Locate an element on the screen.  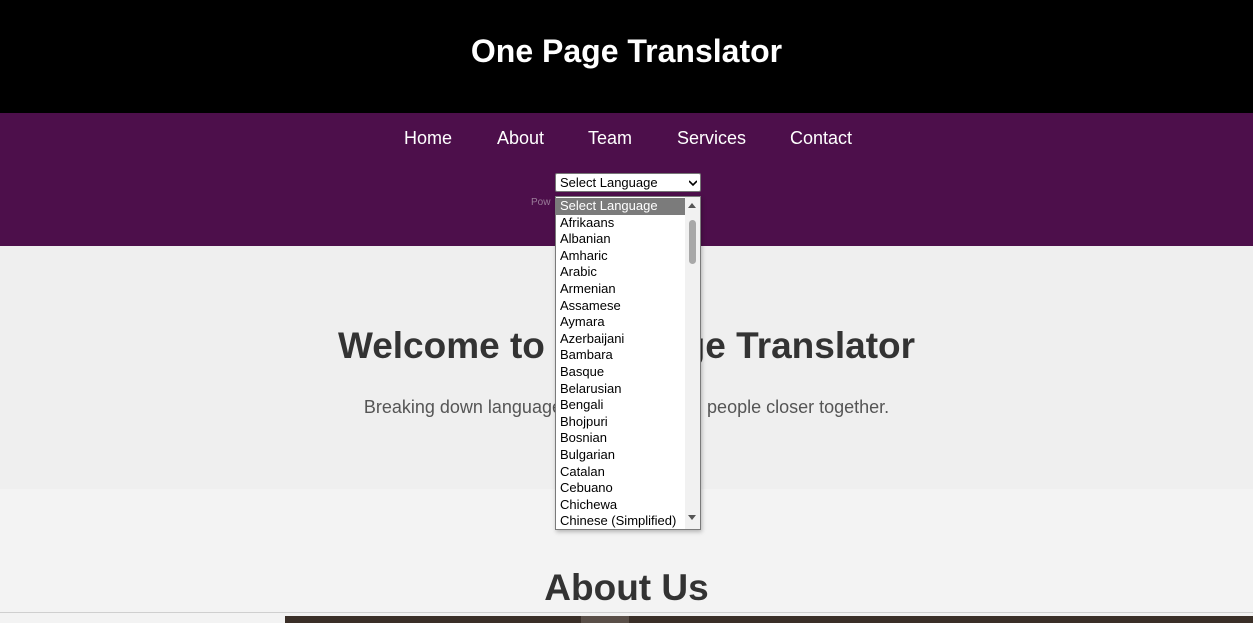
nav-services-link: Services is located at coordinates (711, 138).